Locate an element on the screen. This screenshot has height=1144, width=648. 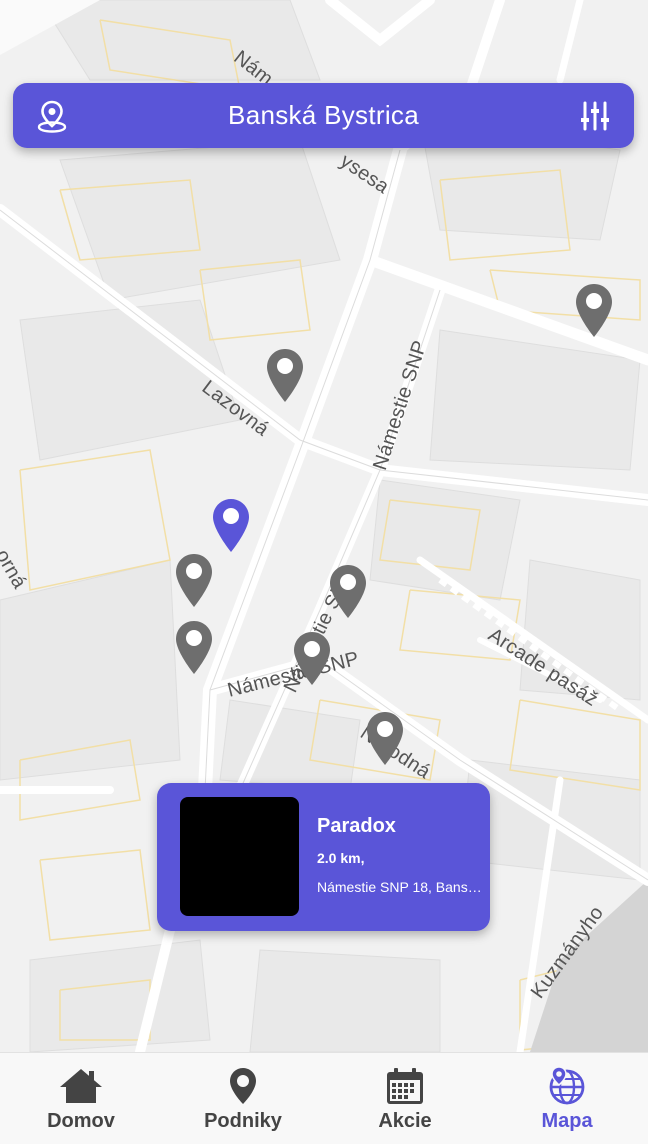
venue-thumbnail is located at coordinates (239, 856).